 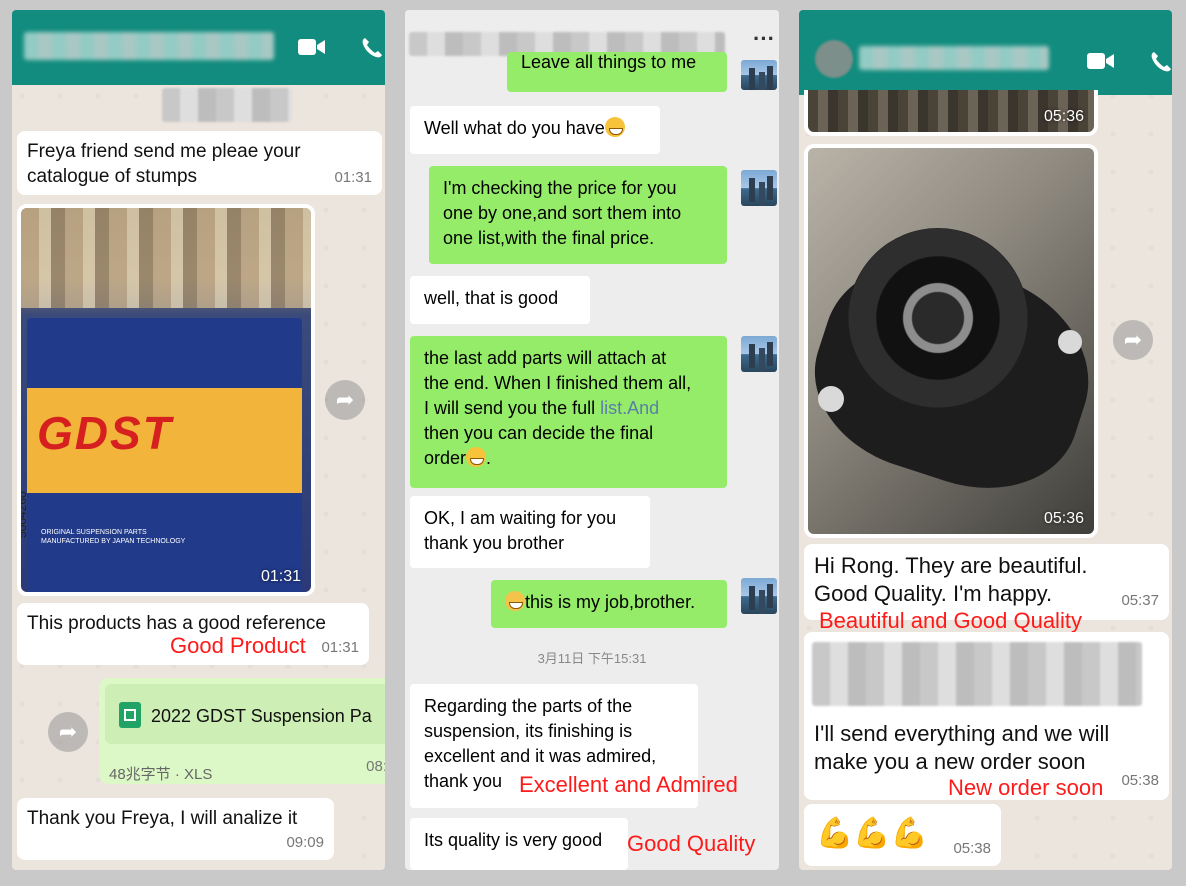 What do you see at coordinates (1026, 787) in the screenshot?
I see `highlight-tag: New order soon` at bounding box center [1026, 787].